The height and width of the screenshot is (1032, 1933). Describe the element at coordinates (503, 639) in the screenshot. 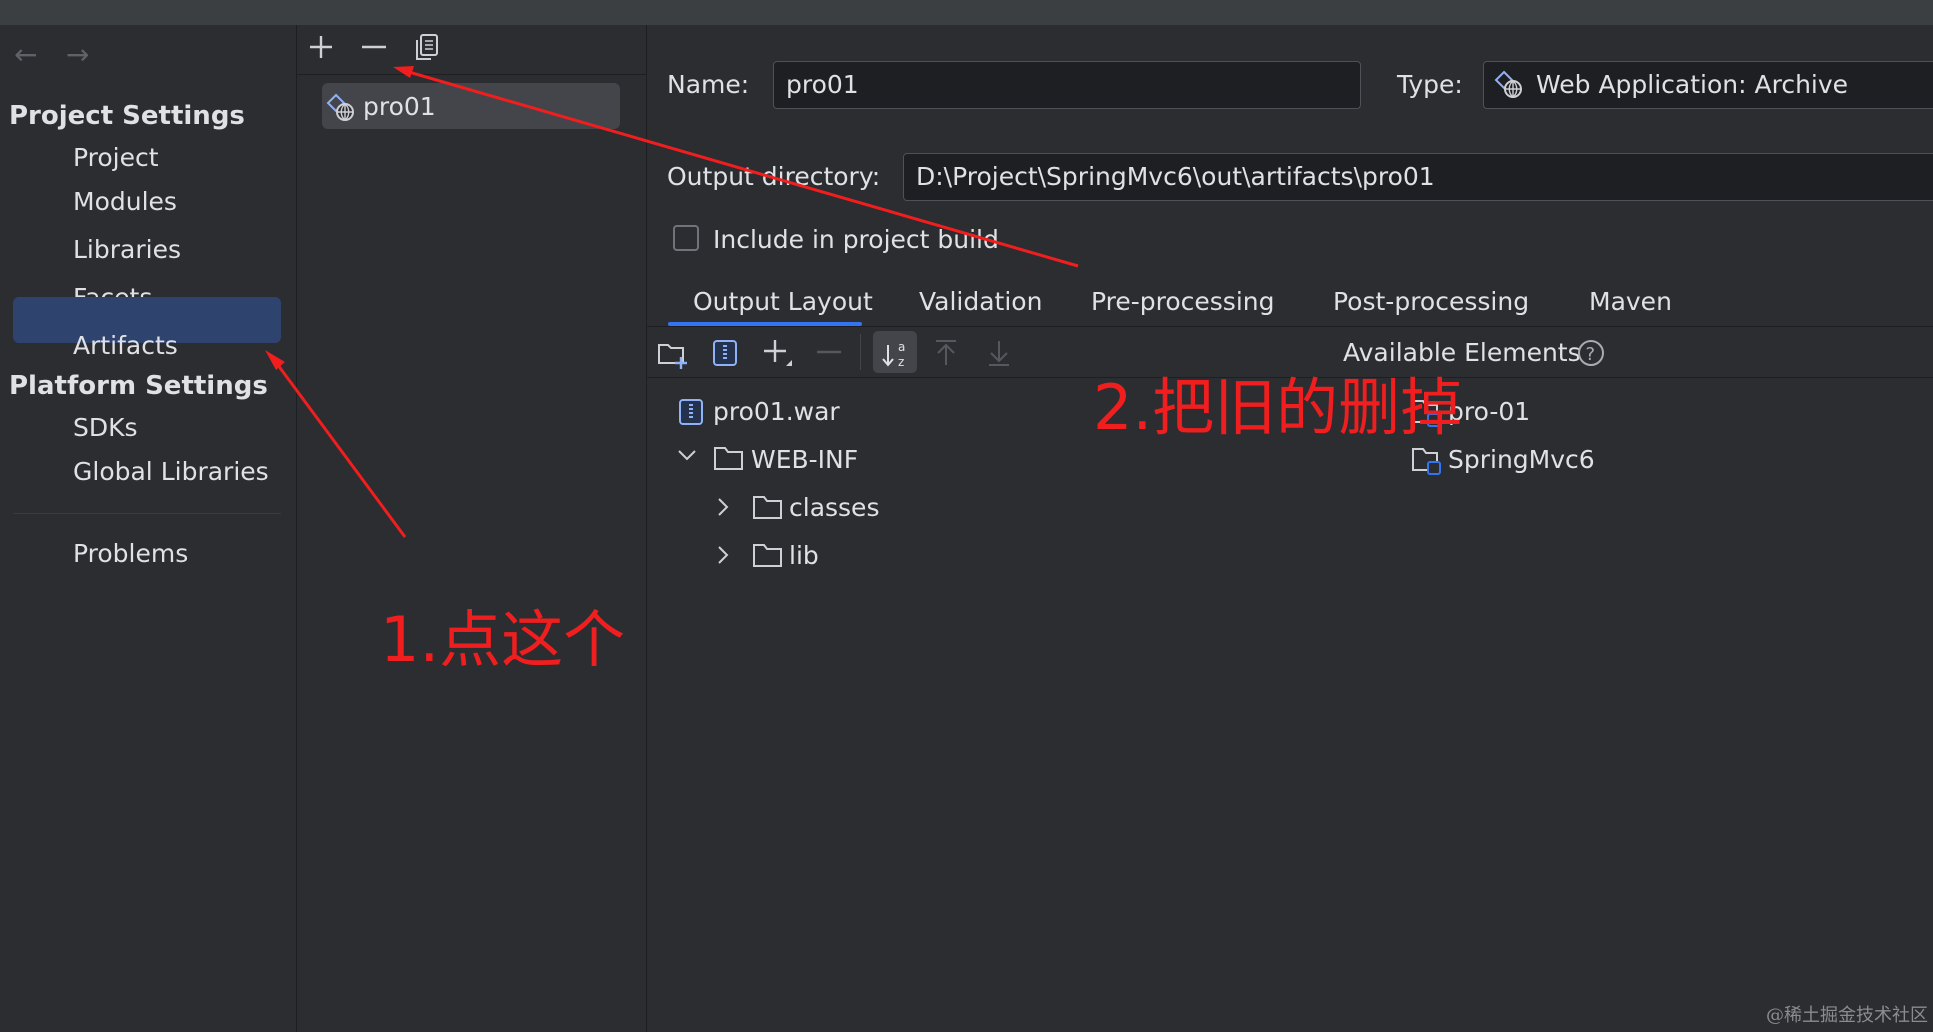

I see `annotation-step-1: 1.点这个` at that location.